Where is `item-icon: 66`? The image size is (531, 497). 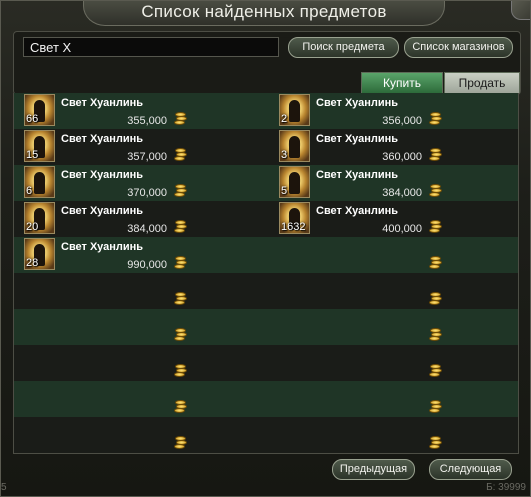
item-icon: 66 is located at coordinates (39, 110).